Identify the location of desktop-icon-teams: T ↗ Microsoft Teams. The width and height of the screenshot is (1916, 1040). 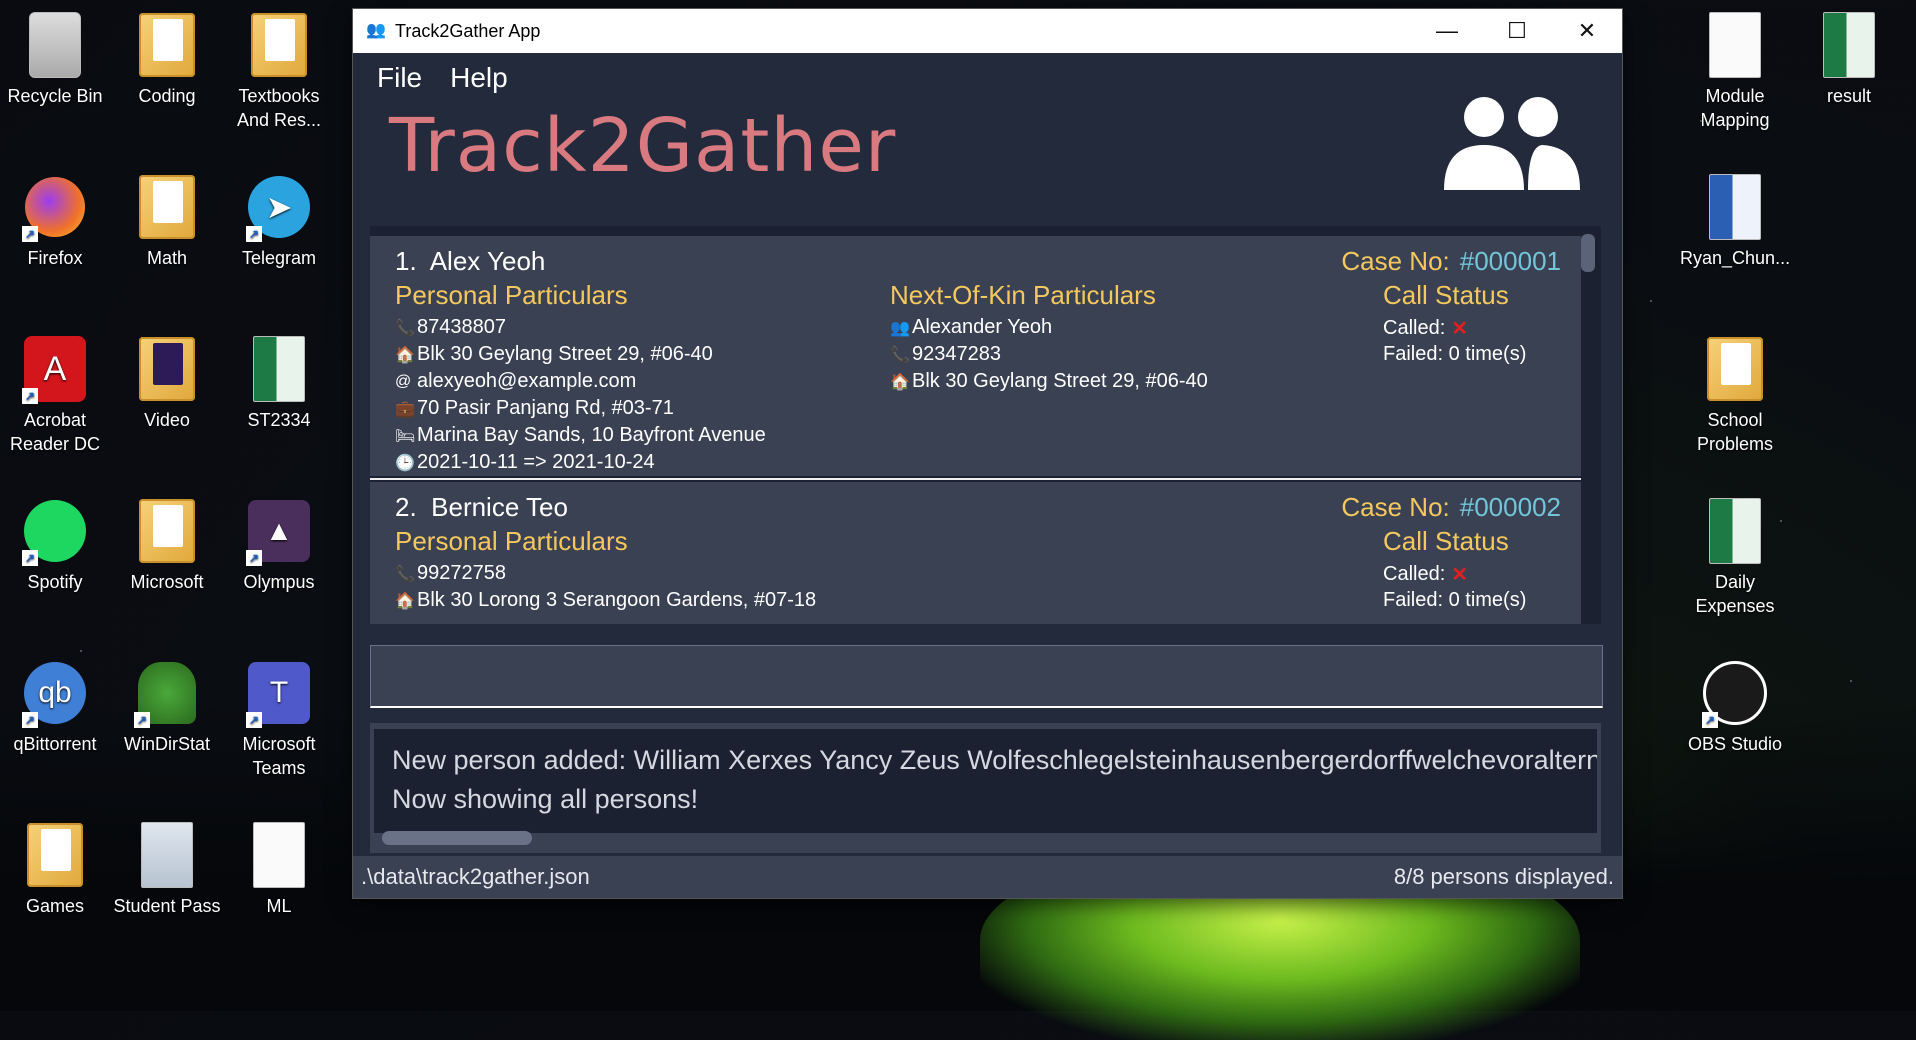
(279, 719).